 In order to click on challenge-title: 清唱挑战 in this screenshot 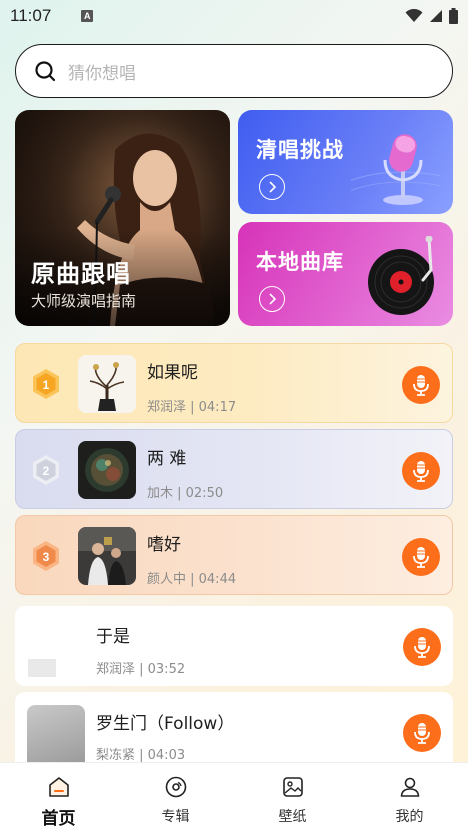, I will do `click(300, 150)`.